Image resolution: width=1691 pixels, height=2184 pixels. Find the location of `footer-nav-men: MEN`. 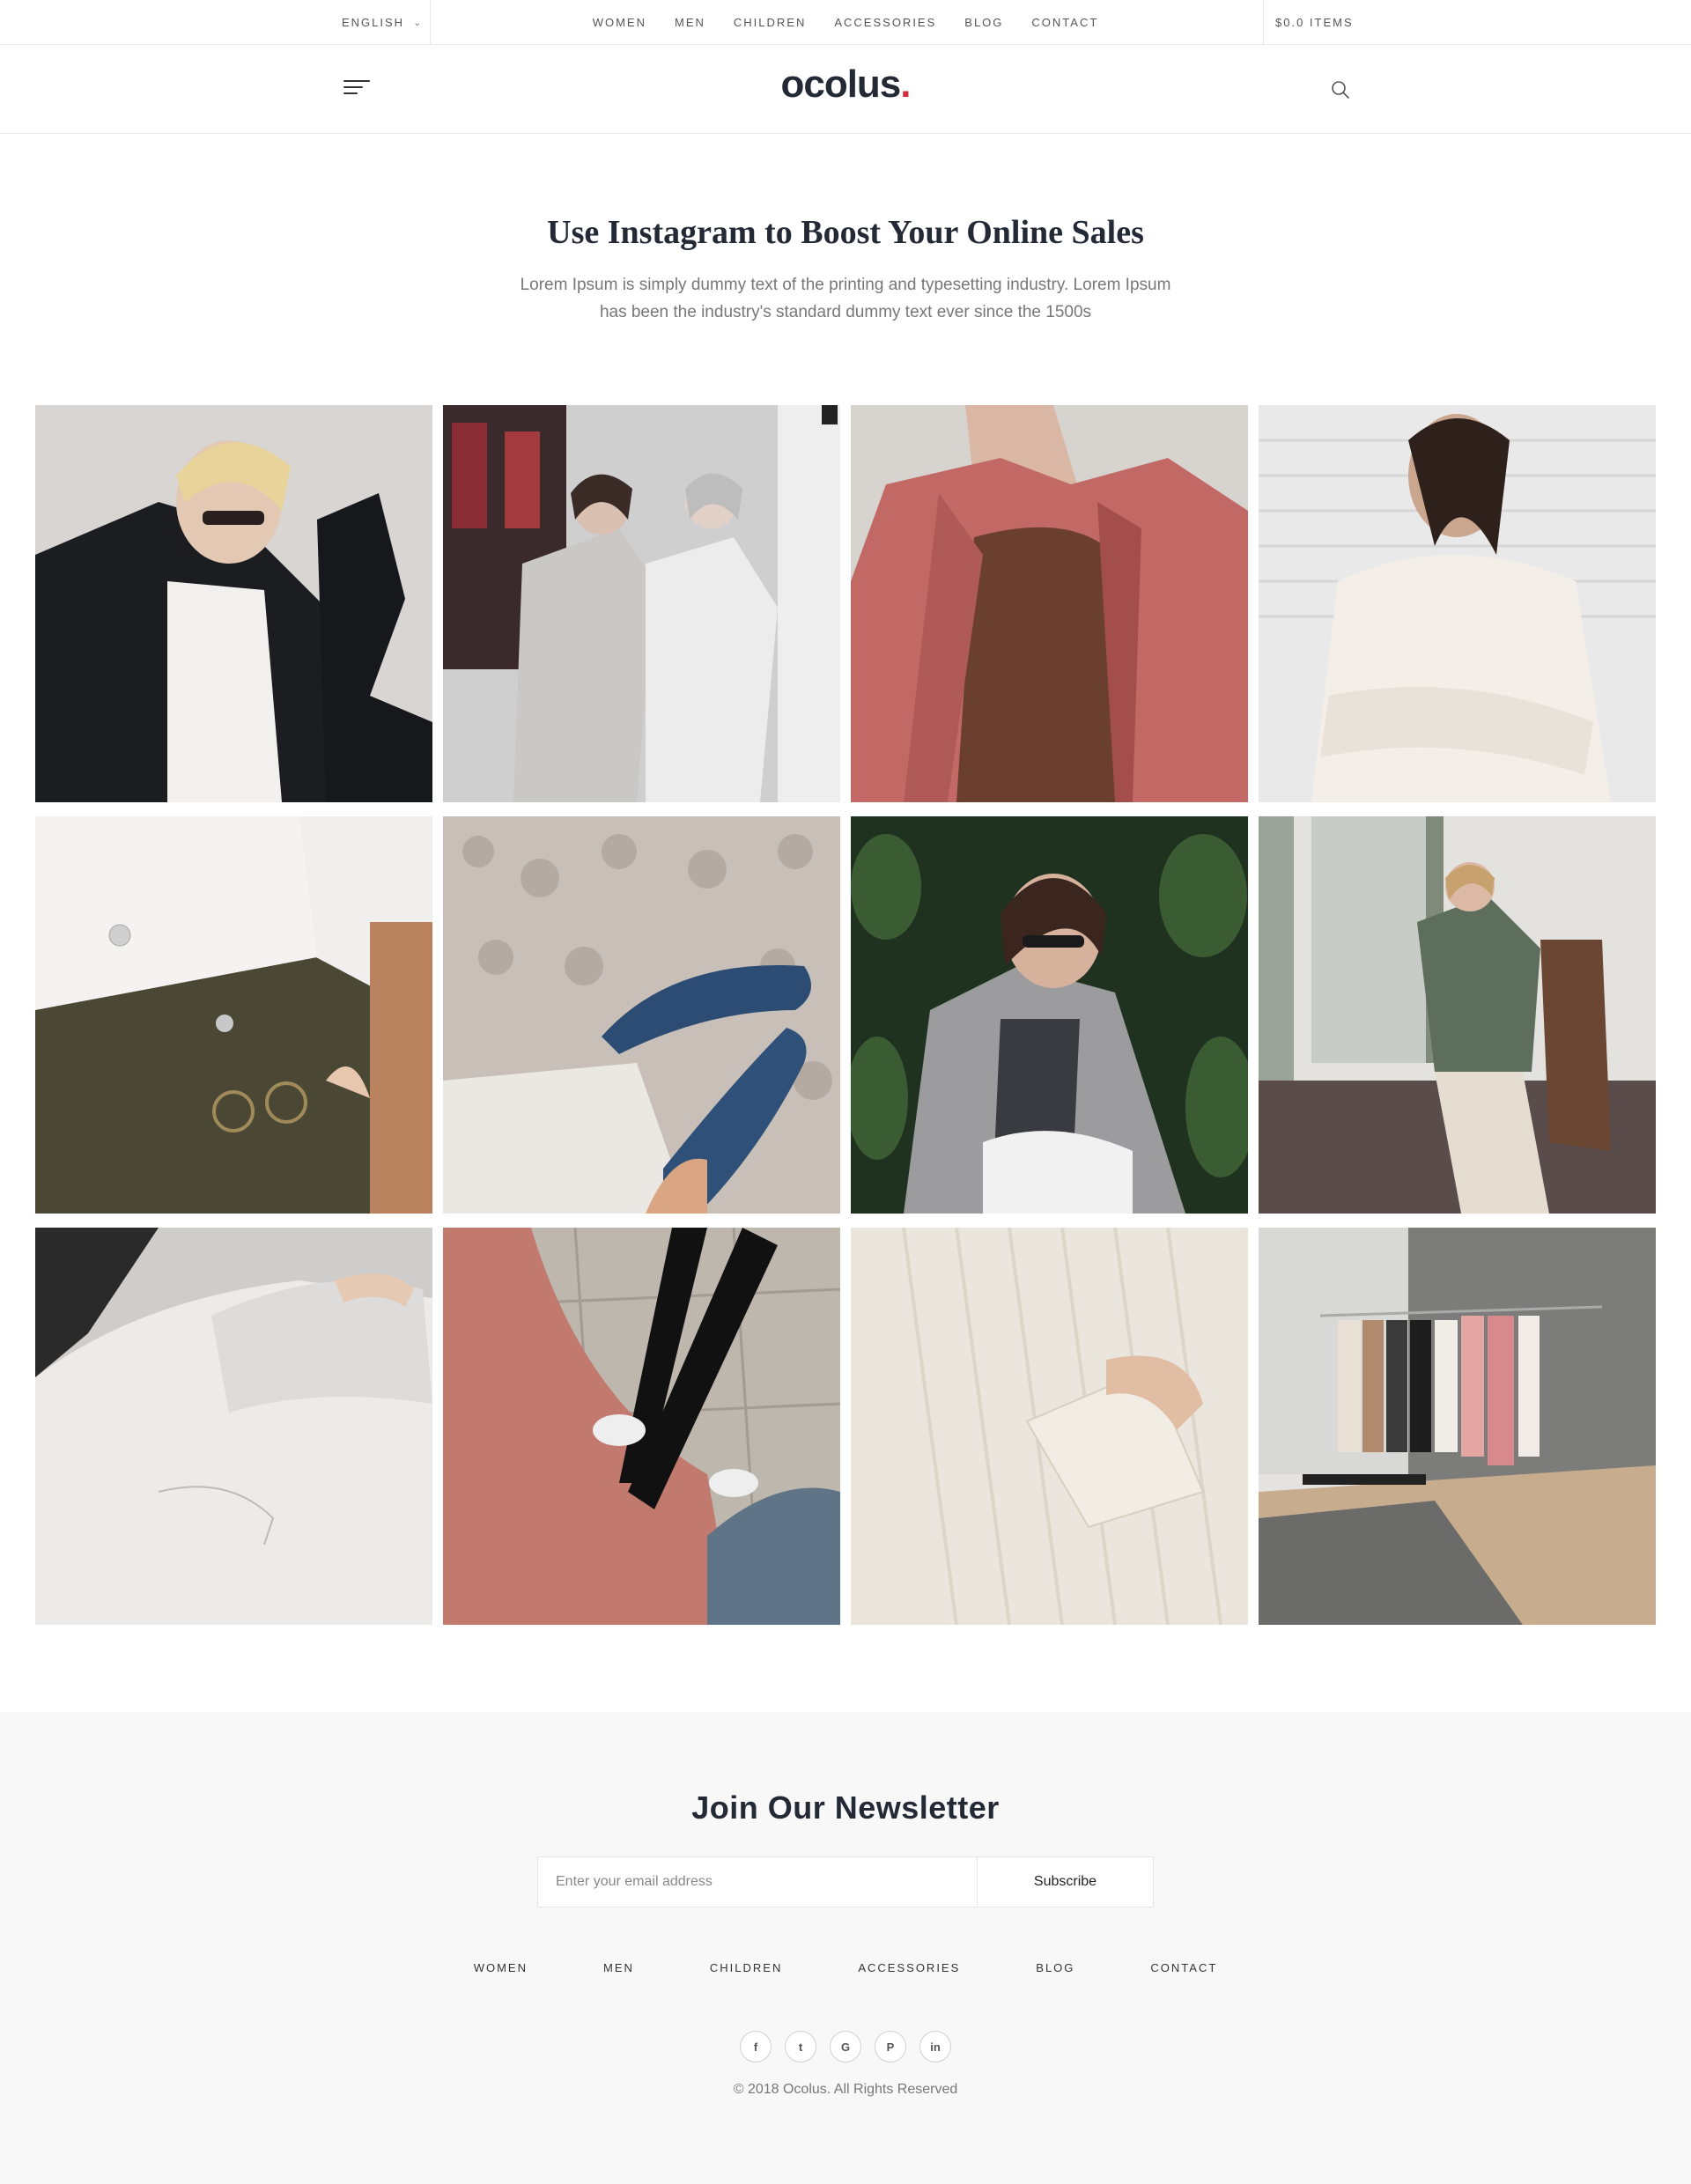

footer-nav-men: MEN is located at coordinates (618, 1967).